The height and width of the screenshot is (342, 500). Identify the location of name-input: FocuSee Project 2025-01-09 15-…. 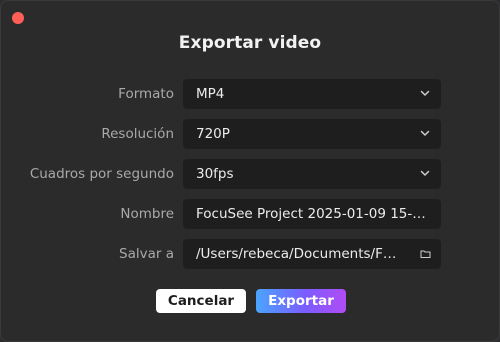
(312, 214).